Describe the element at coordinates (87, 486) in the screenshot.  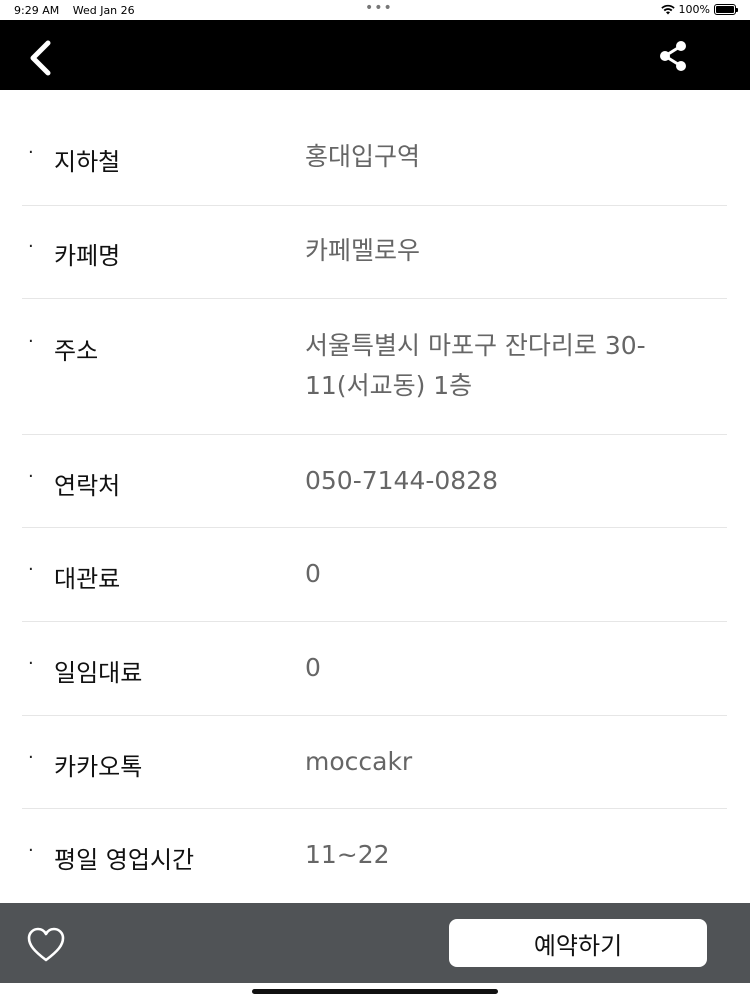
I see `detail-label: 연락처` at that location.